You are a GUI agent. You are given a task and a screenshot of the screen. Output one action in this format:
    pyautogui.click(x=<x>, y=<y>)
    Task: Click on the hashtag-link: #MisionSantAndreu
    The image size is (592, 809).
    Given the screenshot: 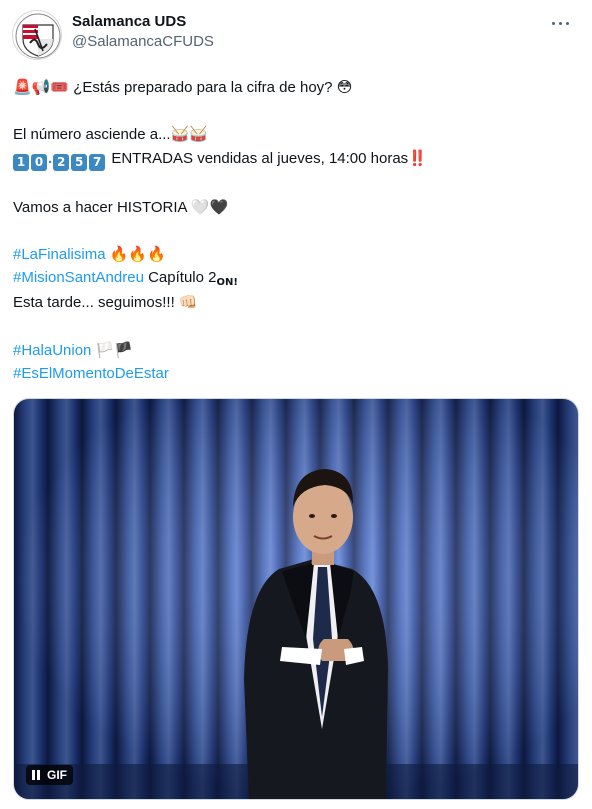 What is the action you would take?
    pyautogui.click(x=78, y=277)
    